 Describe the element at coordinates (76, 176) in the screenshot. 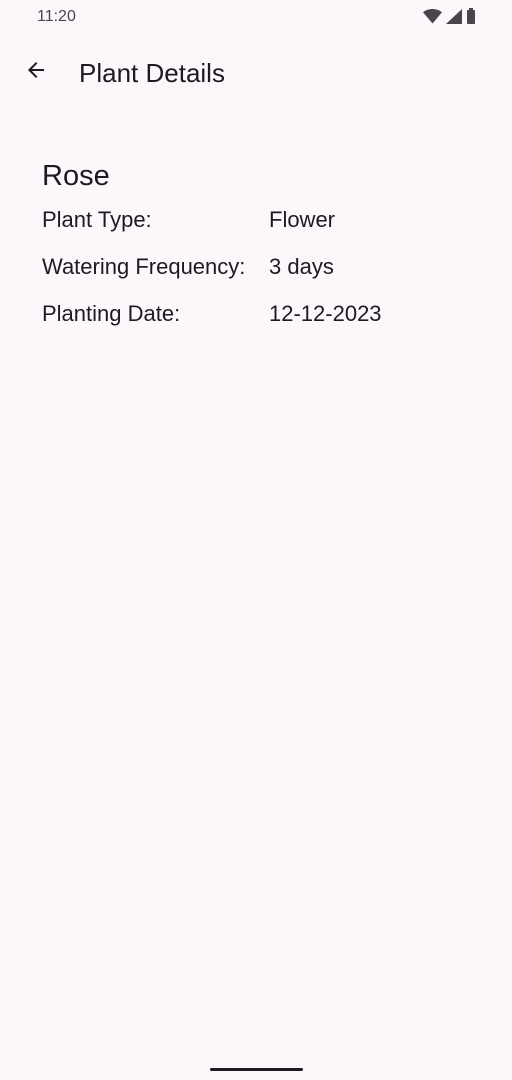

I see `plant-name: Rose` at that location.